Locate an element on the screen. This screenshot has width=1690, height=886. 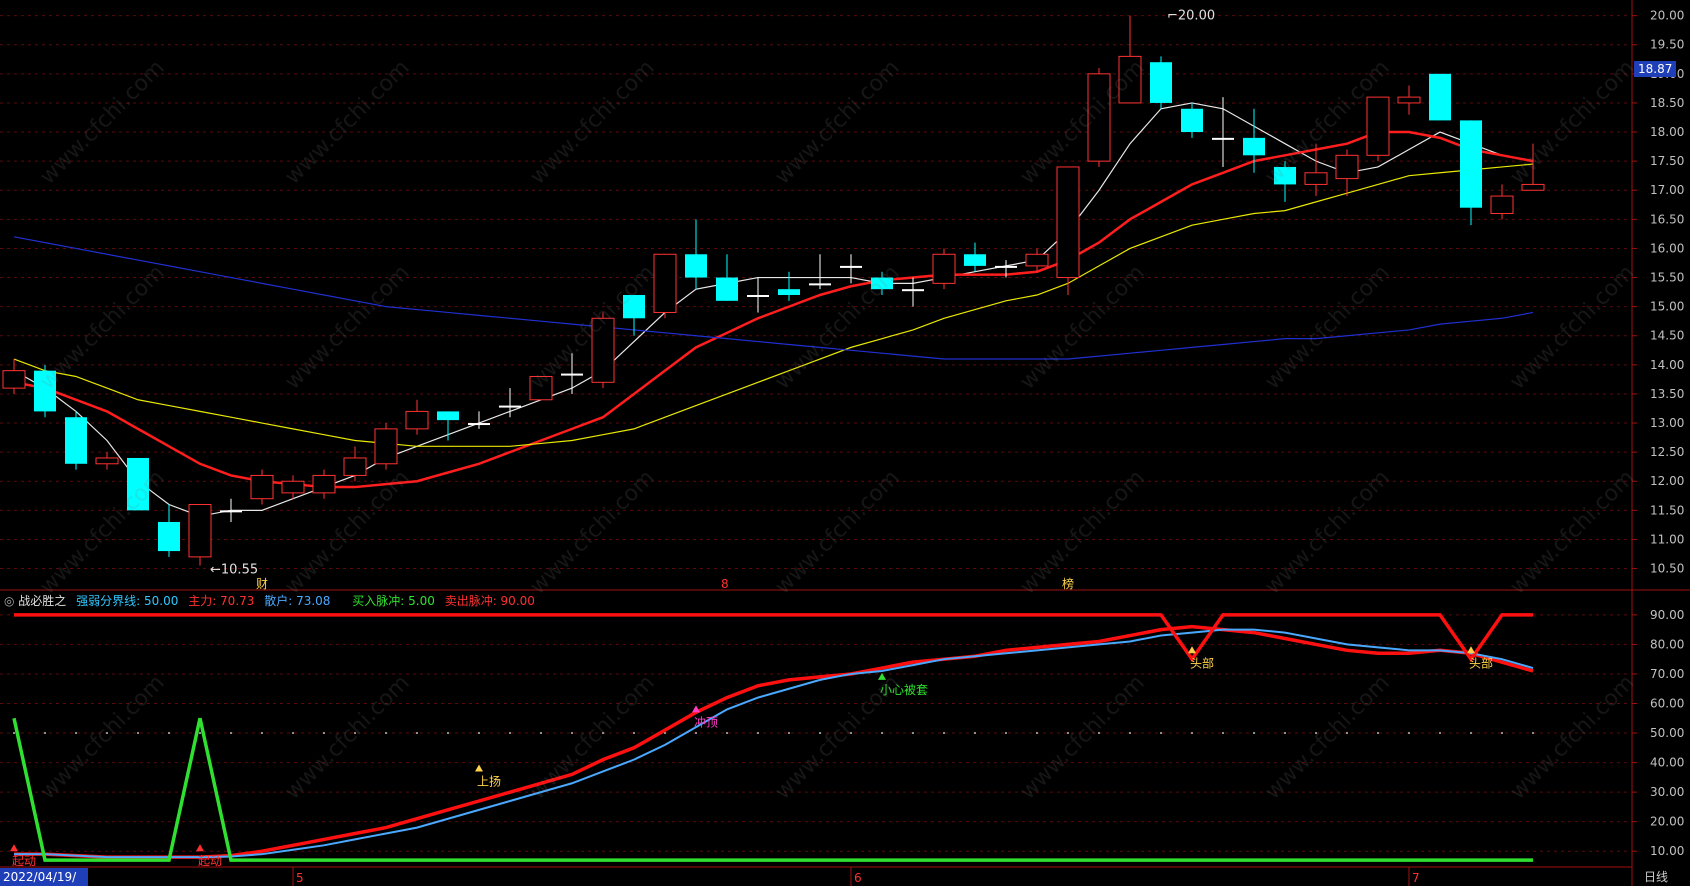
y-tick-label: 18.00 is located at coordinates (1667, 132).